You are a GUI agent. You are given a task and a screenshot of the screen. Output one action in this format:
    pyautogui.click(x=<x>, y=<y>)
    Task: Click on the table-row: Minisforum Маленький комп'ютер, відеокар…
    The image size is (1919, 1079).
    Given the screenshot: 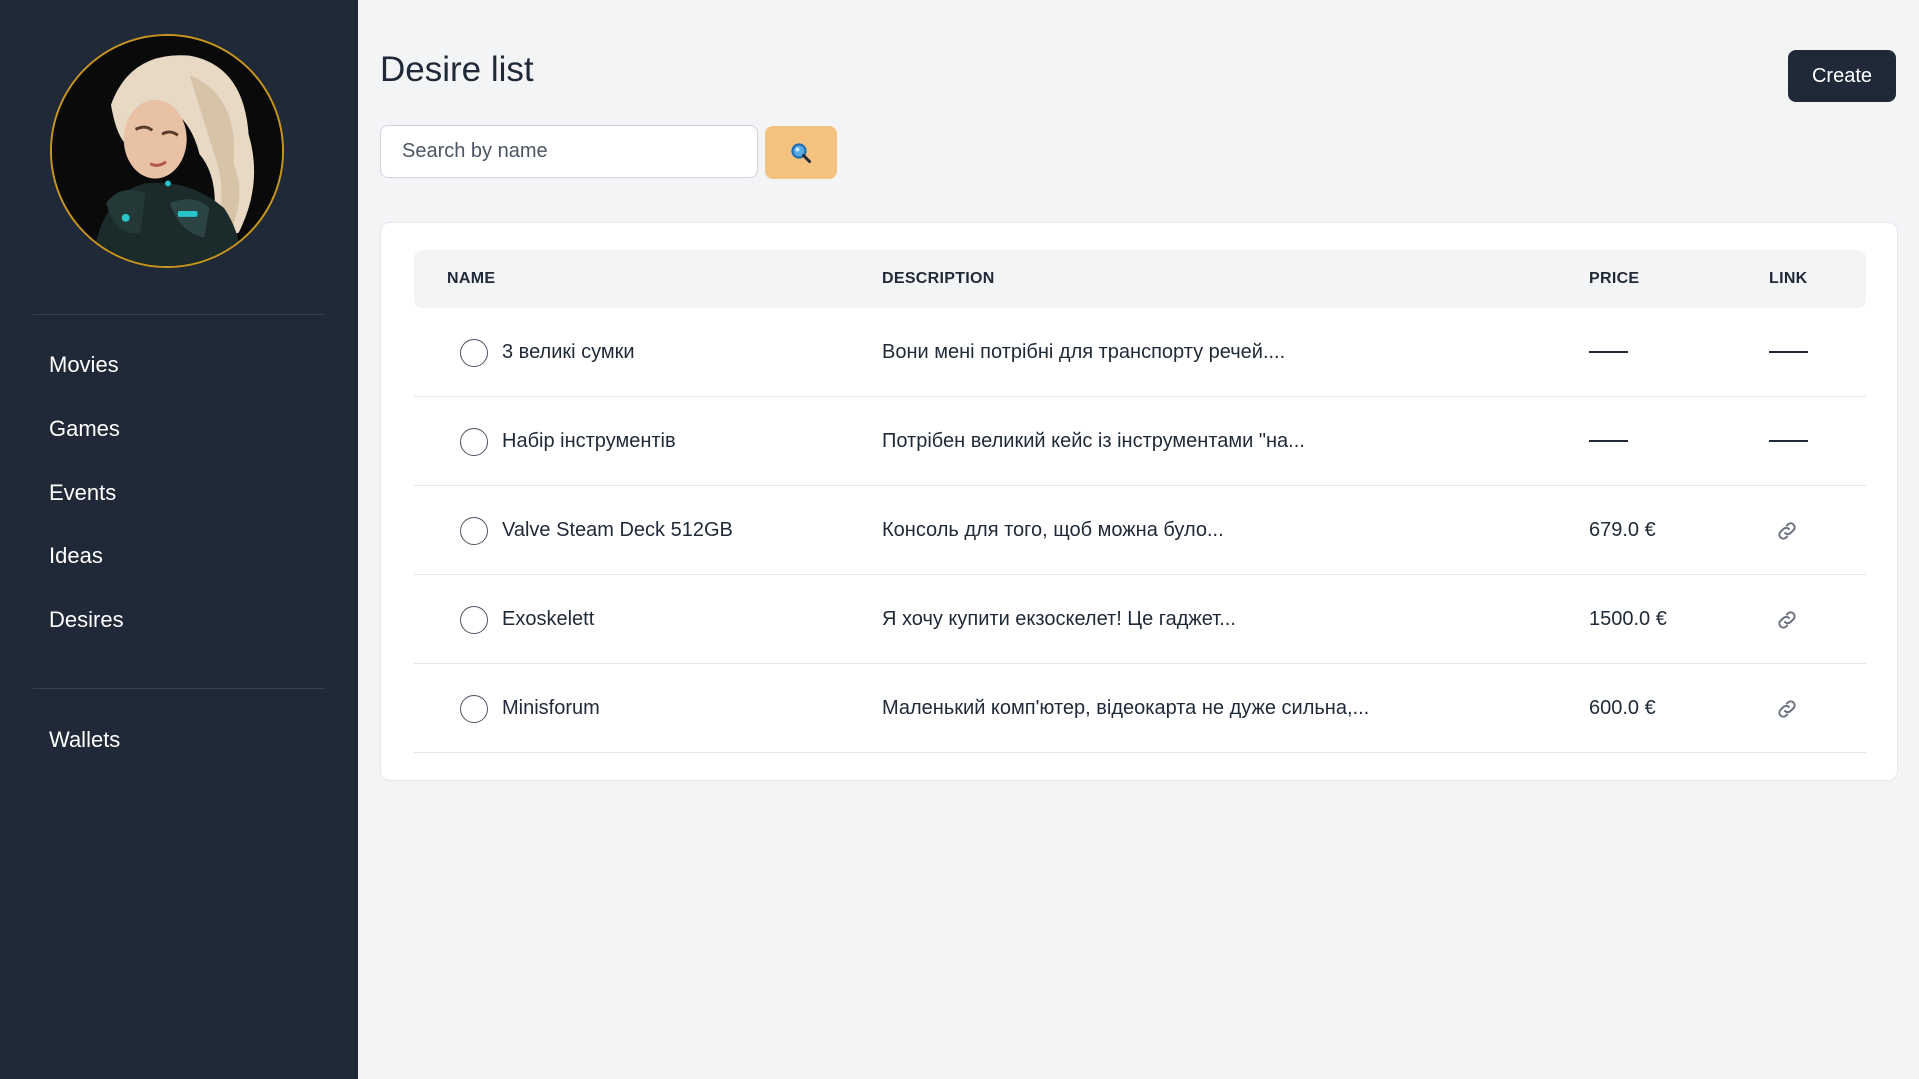 What is the action you would take?
    pyautogui.click(x=1140, y=708)
    